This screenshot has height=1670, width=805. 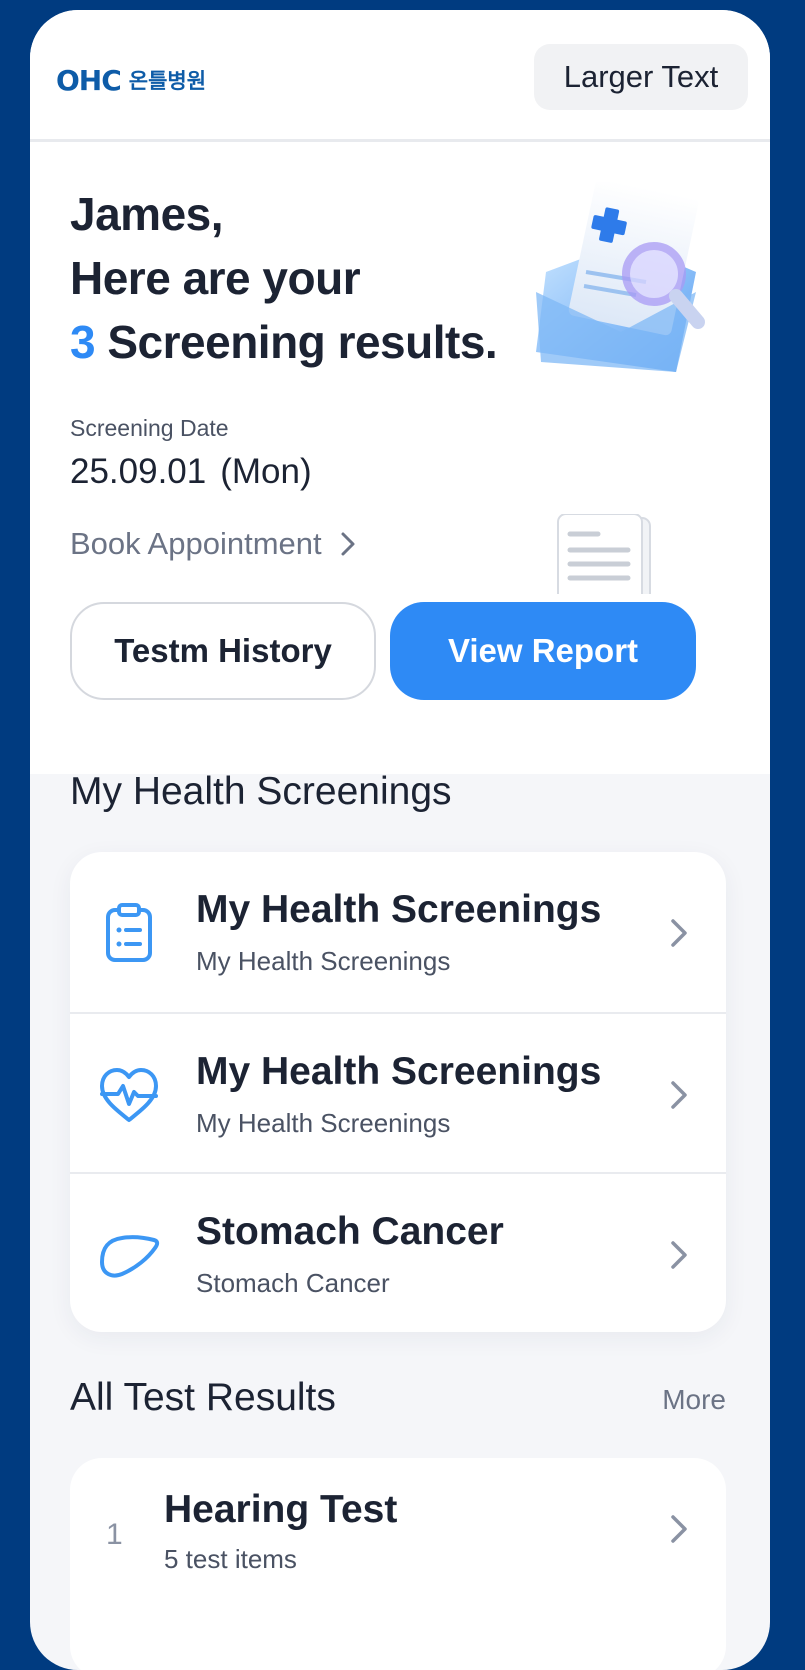 What do you see at coordinates (167, 81) in the screenshot?
I see `logo-korean-text: 온틀병원` at bounding box center [167, 81].